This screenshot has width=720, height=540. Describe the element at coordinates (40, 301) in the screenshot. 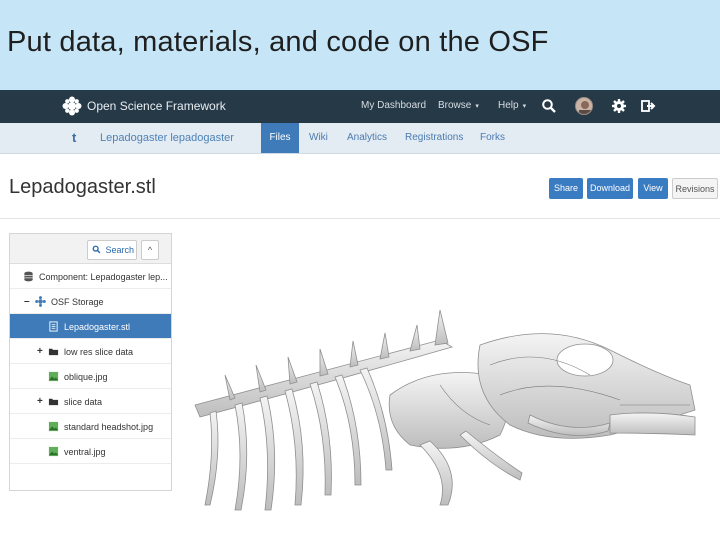

I see `storage-icon` at that location.